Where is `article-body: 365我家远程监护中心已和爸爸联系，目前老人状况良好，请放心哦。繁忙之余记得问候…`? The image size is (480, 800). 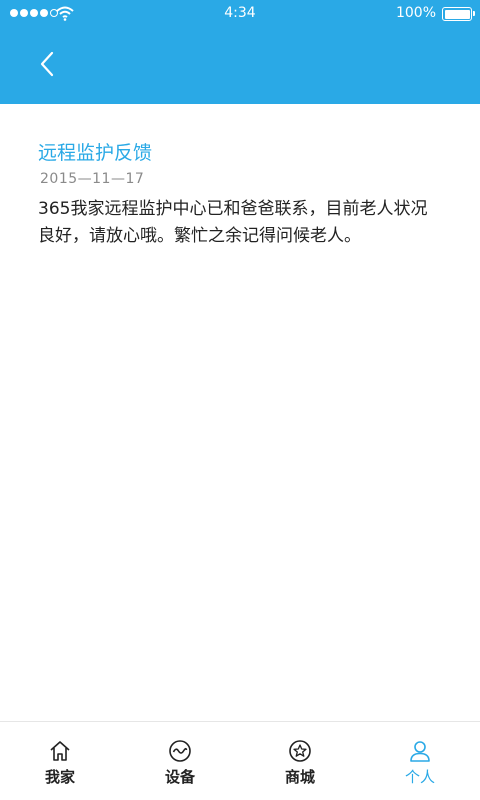 article-body: 365我家远程监护中心已和爸爸联系，目前老人状况良好，请放心哦。繁忙之余记得问候… is located at coordinates (233, 222).